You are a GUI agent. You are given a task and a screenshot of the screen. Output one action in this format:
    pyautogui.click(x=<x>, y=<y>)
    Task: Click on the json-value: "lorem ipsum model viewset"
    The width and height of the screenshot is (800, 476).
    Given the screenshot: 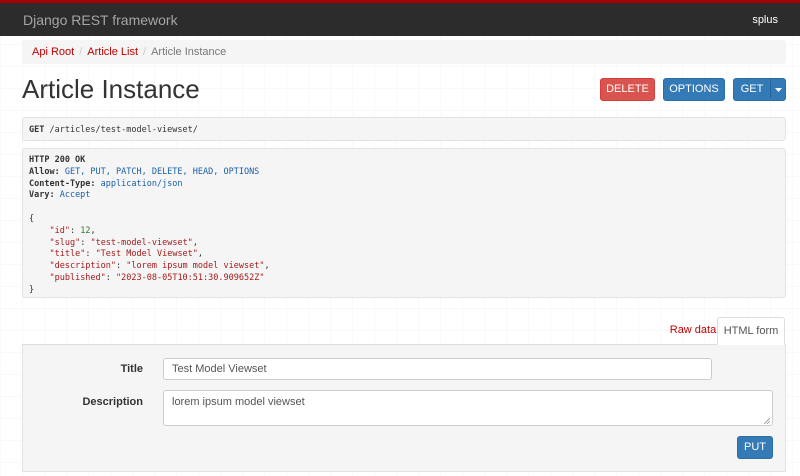 What is the action you would take?
    pyautogui.click(x=195, y=266)
    